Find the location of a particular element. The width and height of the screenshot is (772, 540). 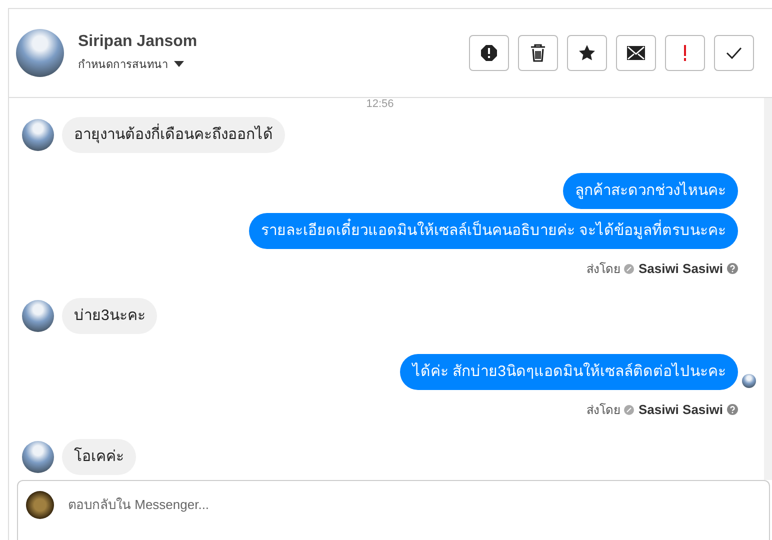

done-button is located at coordinates (734, 53).